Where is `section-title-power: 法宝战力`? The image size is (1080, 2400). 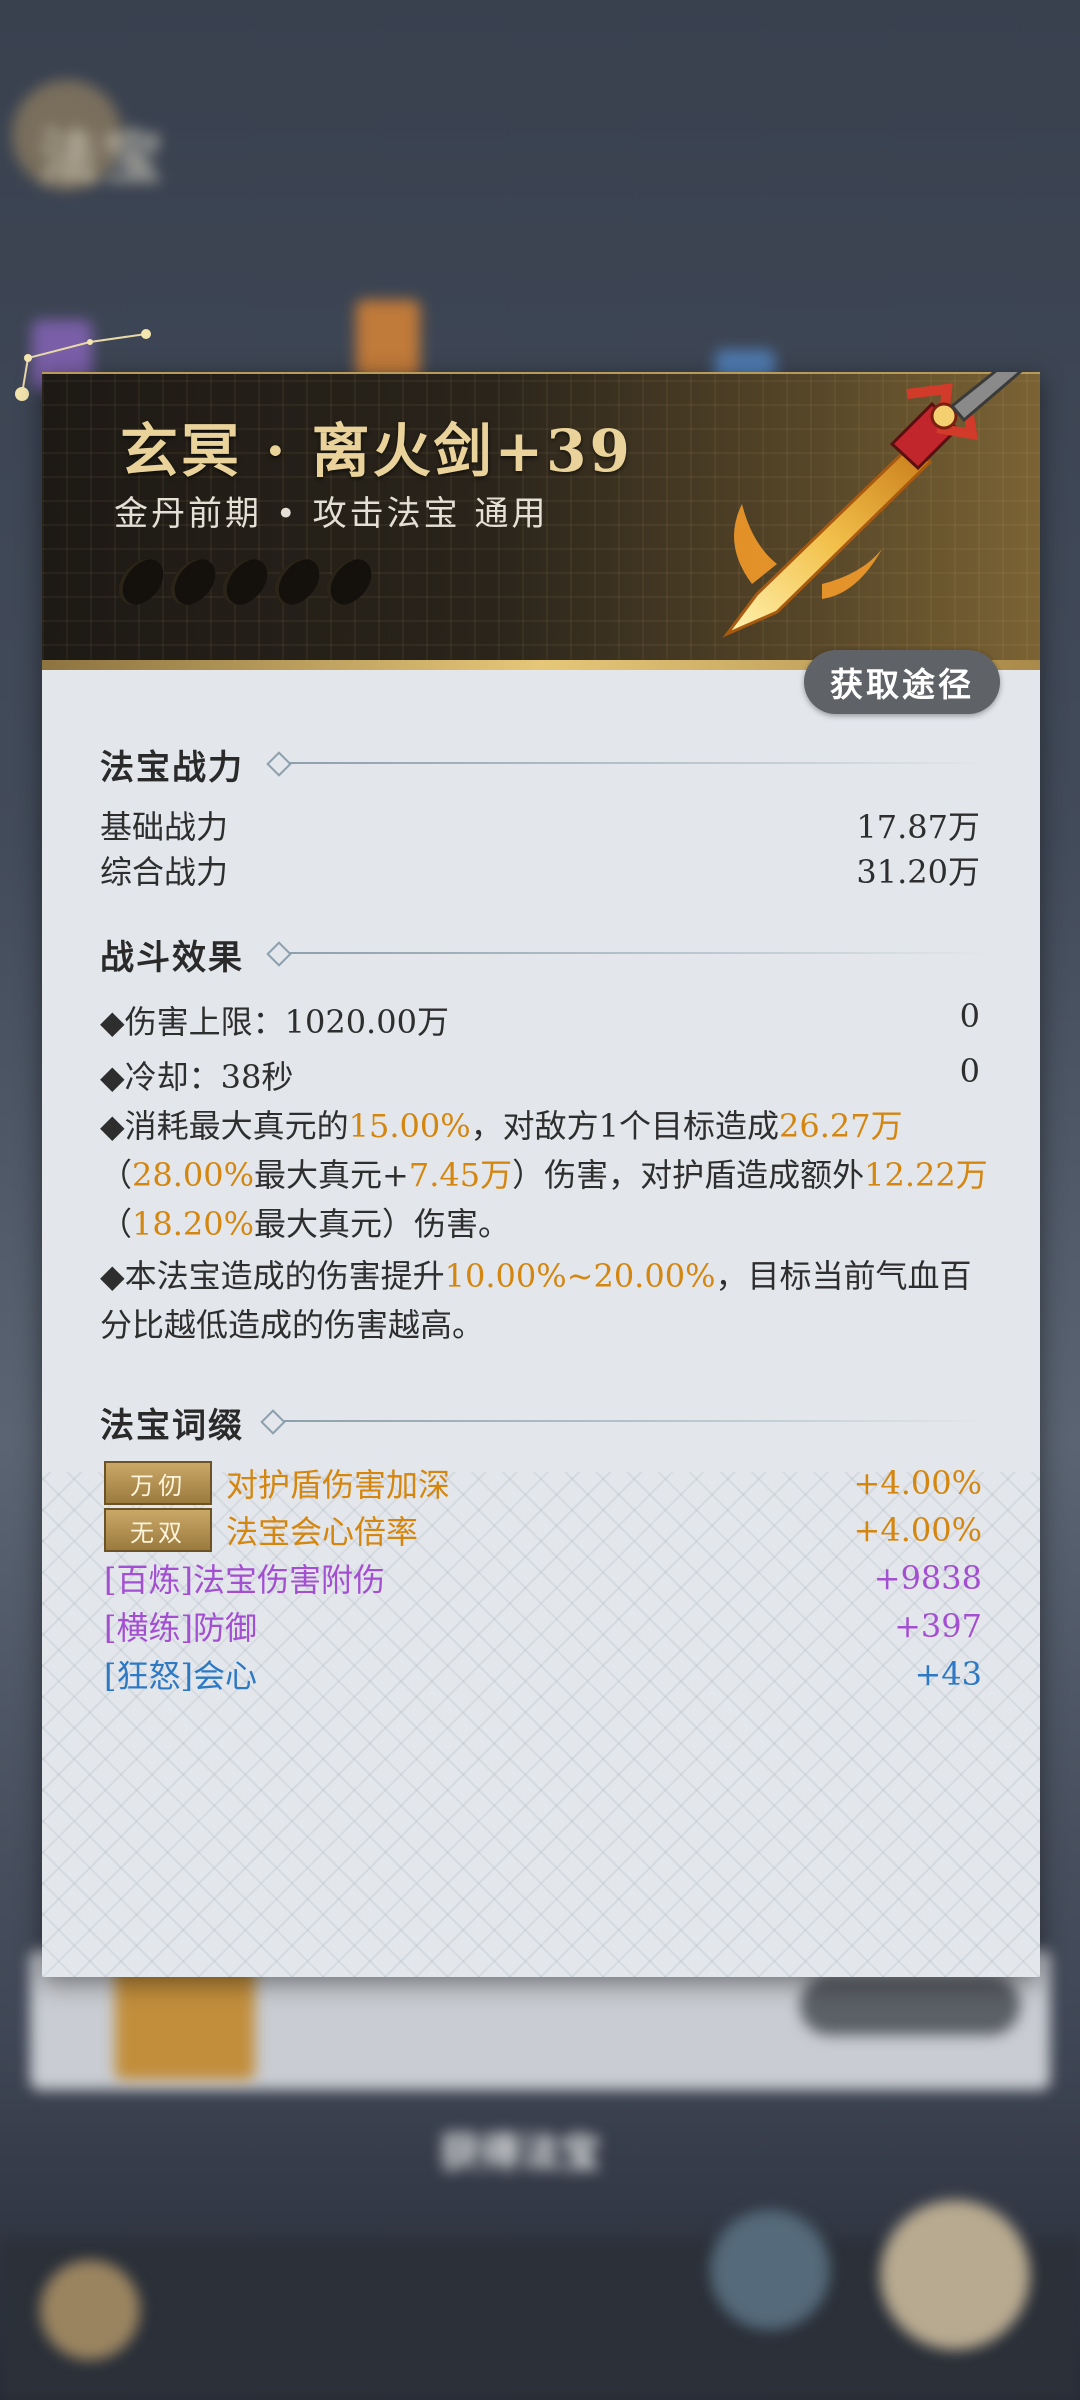 section-title-power: 法宝战力 is located at coordinates (172, 768).